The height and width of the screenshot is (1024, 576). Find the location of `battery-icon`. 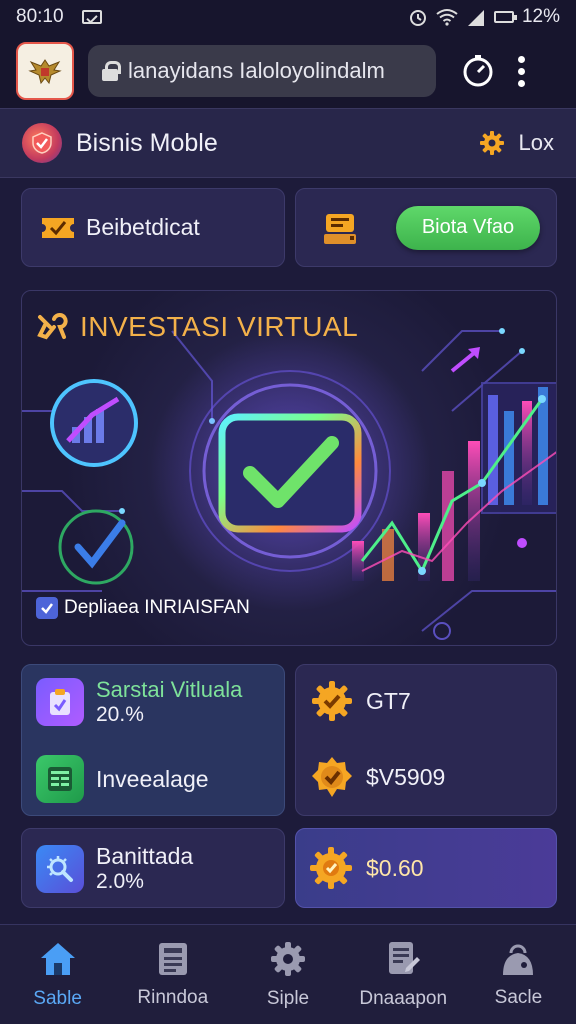

battery-icon is located at coordinates (505, 17).